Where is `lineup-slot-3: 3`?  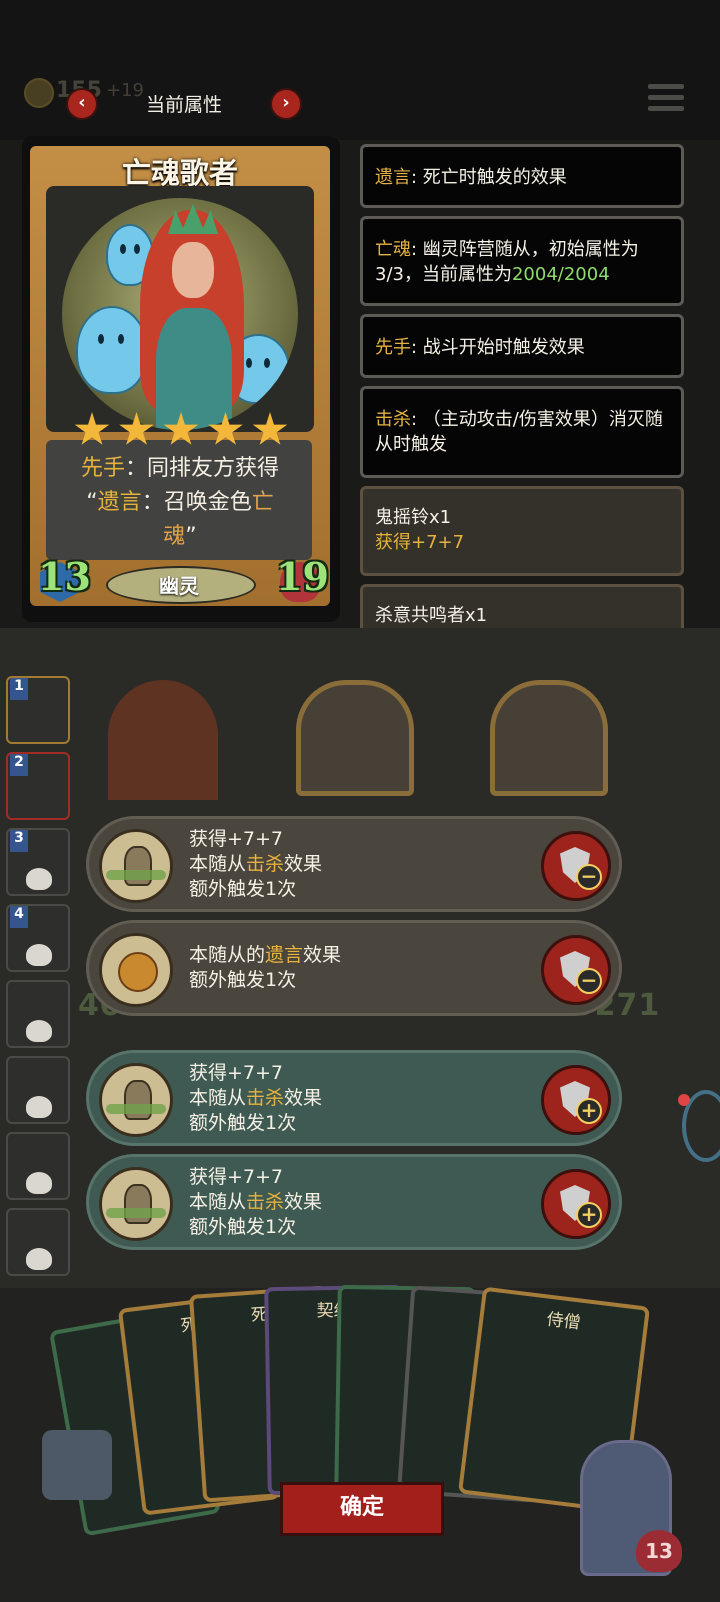
lineup-slot-3: 3 is located at coordinates (38, 862).